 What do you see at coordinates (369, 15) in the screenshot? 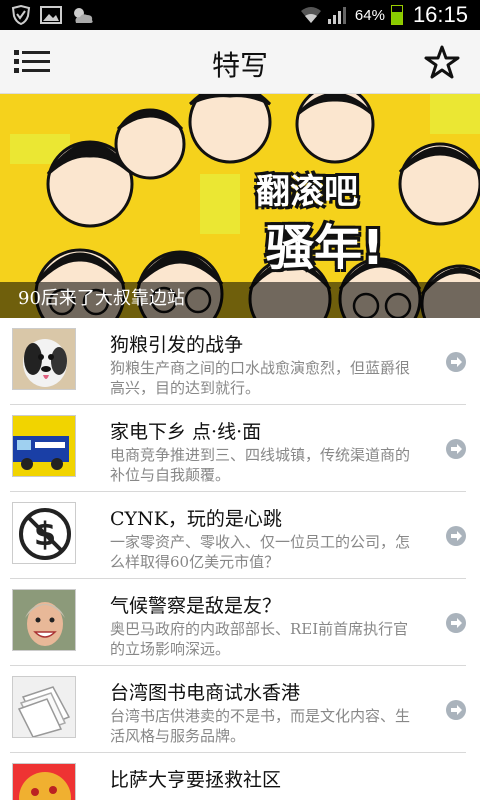
I see `battery-percent: 64%` at bounding box center [369, 15].